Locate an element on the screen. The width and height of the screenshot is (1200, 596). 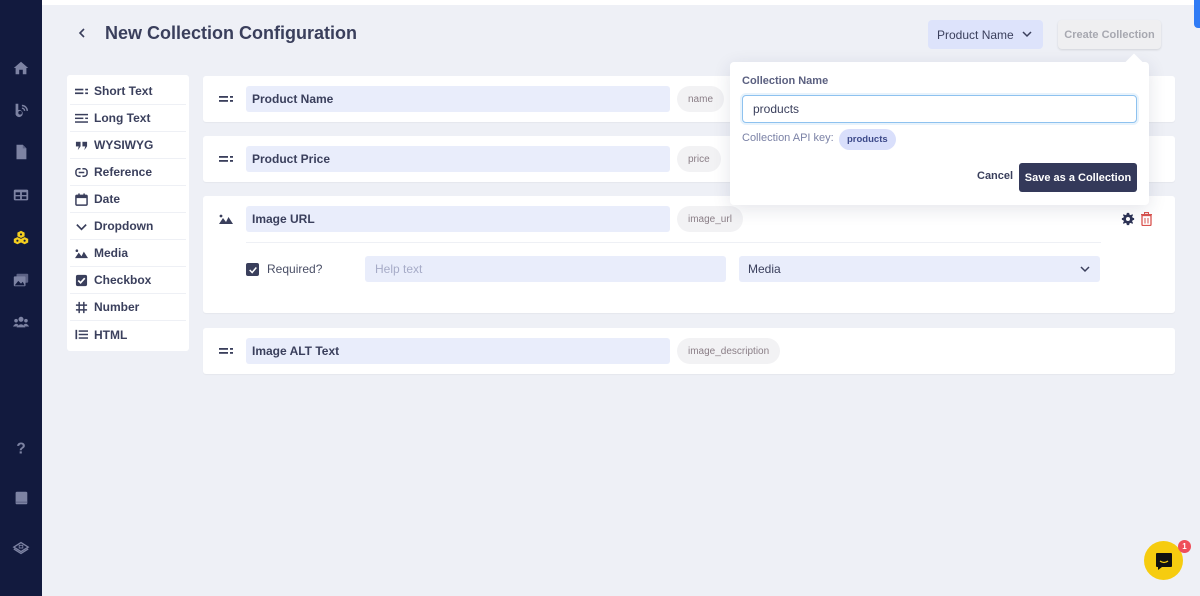
required-label: Required? is located at coordinates (295, 269).